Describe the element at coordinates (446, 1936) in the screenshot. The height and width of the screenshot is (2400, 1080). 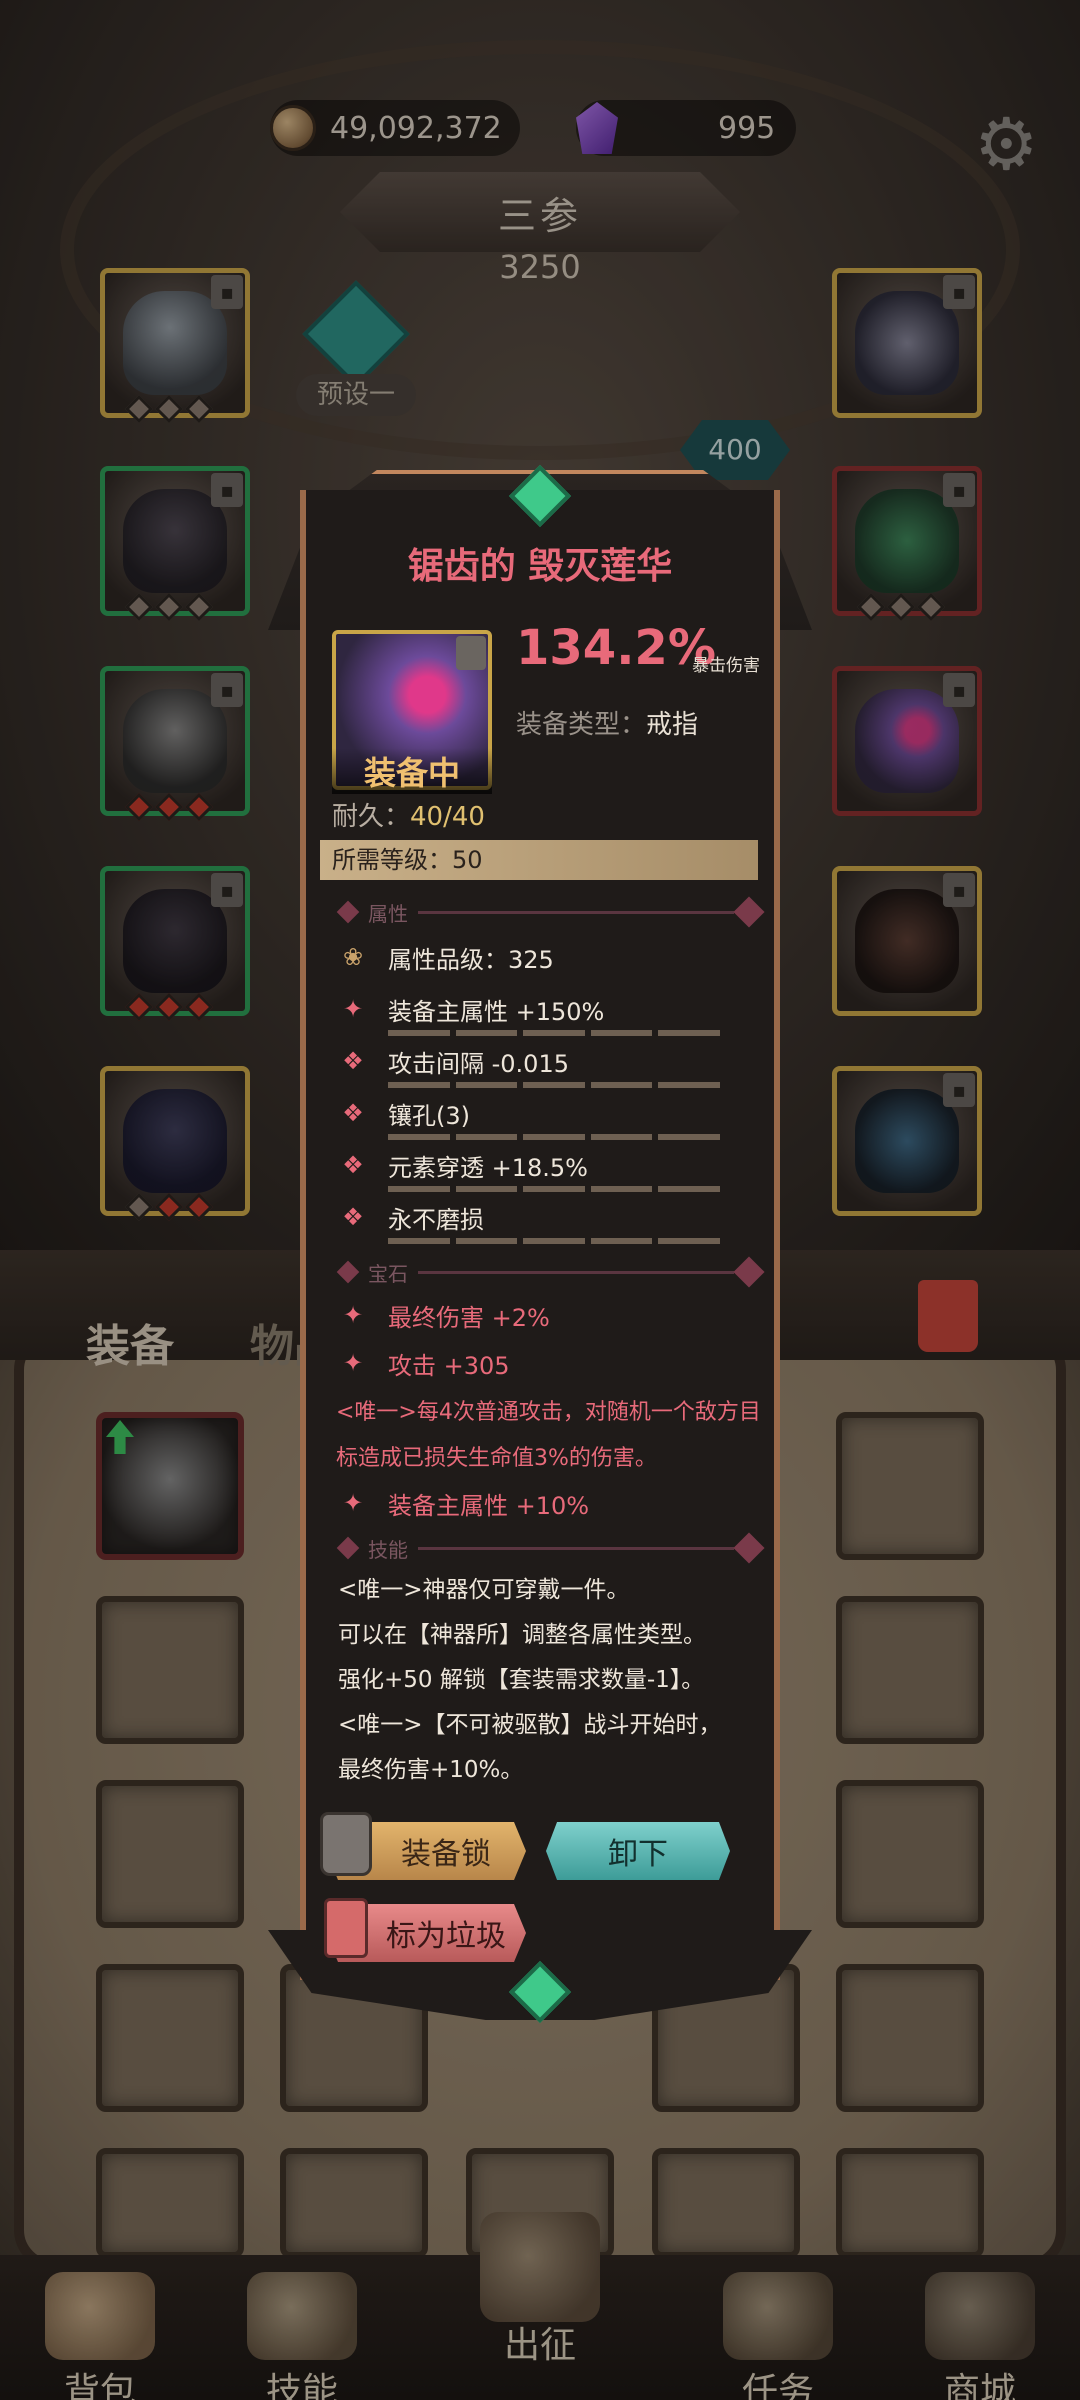
I see `mark-as-junk-label: 标为垃圾` at that location.